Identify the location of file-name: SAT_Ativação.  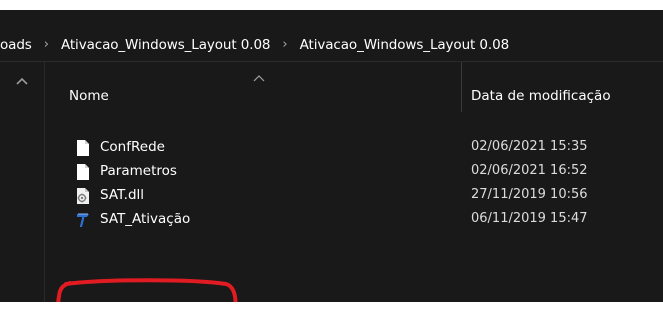
(145, 219).